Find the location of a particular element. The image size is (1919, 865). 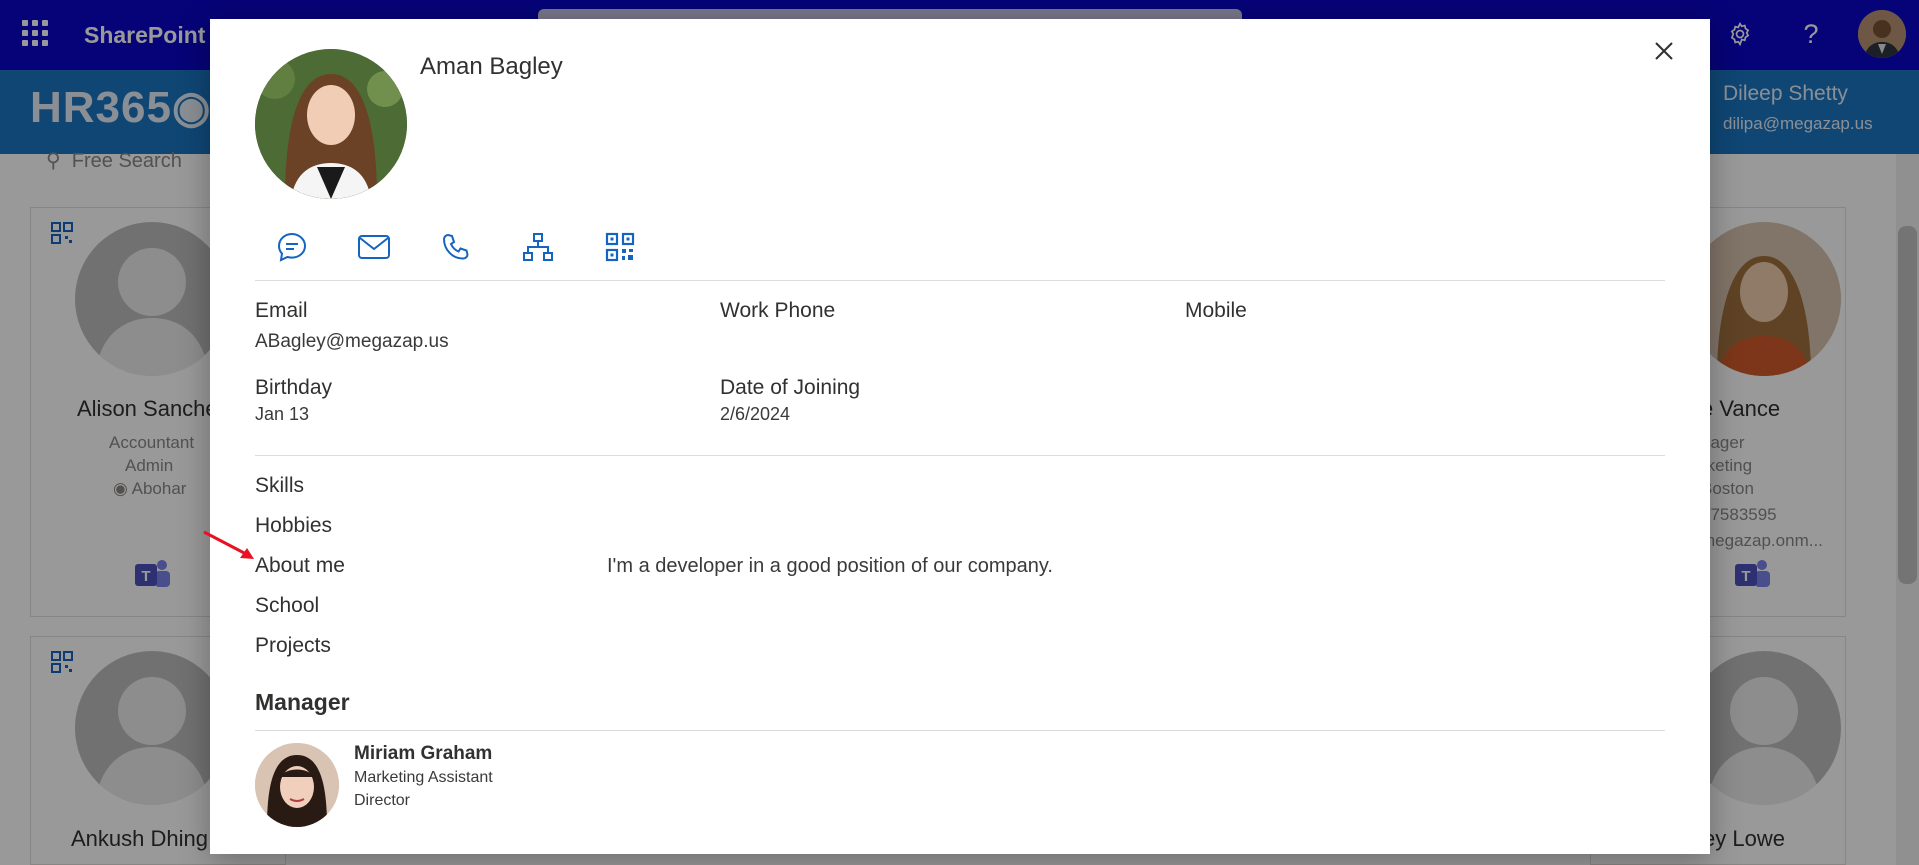

manager-role: Director is located at coordinates (382, 800).